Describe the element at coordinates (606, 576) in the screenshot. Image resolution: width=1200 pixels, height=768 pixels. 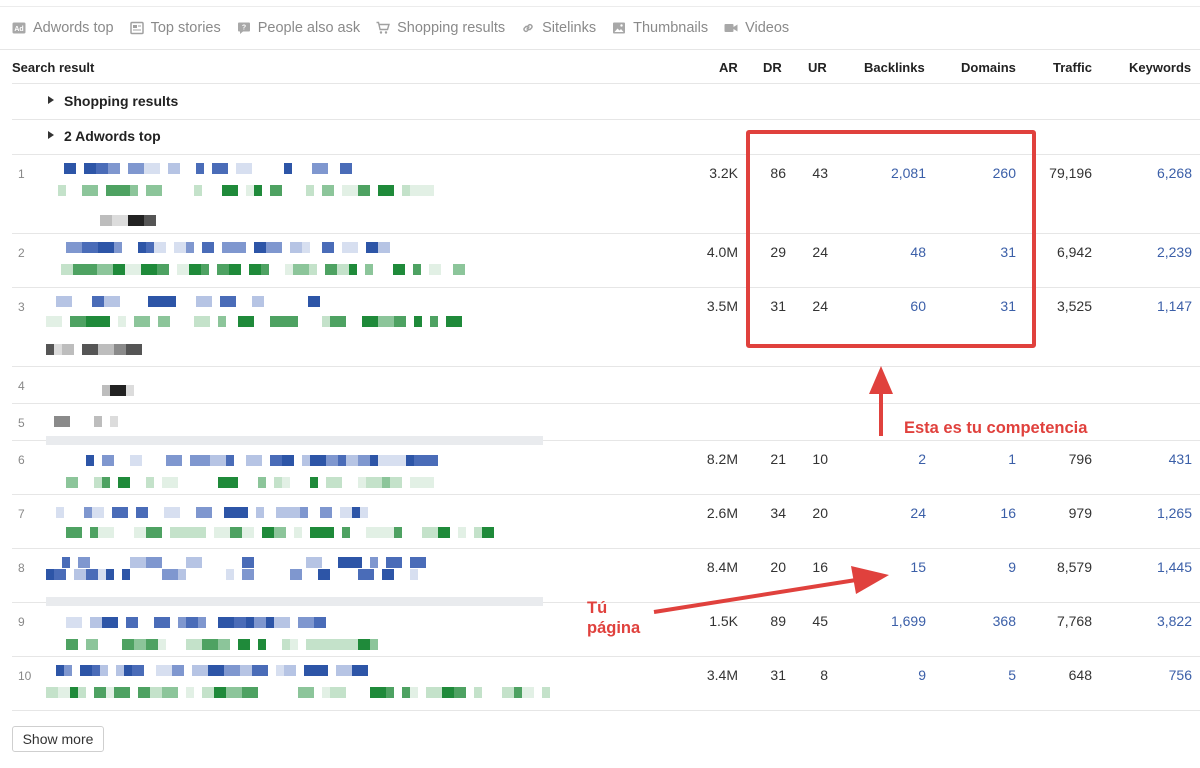
I see `table-row: 8 8.4M 20 16 15 9 8,579 1,445` at that location.